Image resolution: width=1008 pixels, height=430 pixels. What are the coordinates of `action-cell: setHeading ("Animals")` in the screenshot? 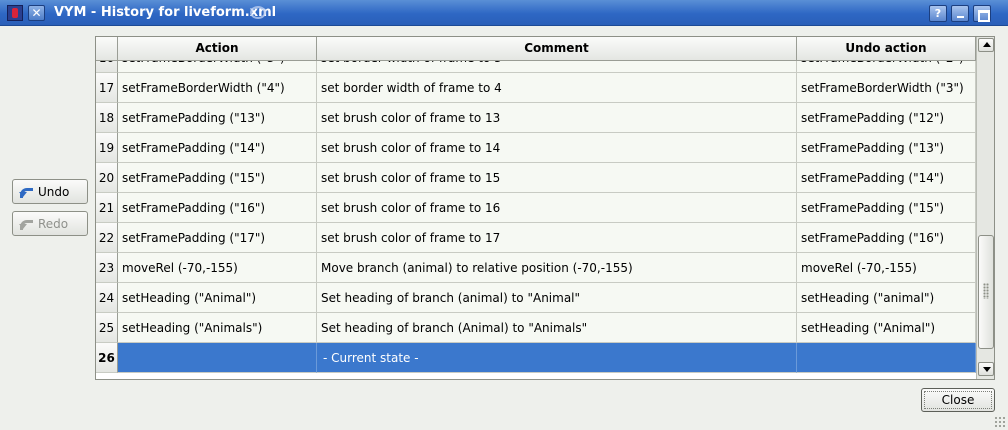 It's located at (217, 328).